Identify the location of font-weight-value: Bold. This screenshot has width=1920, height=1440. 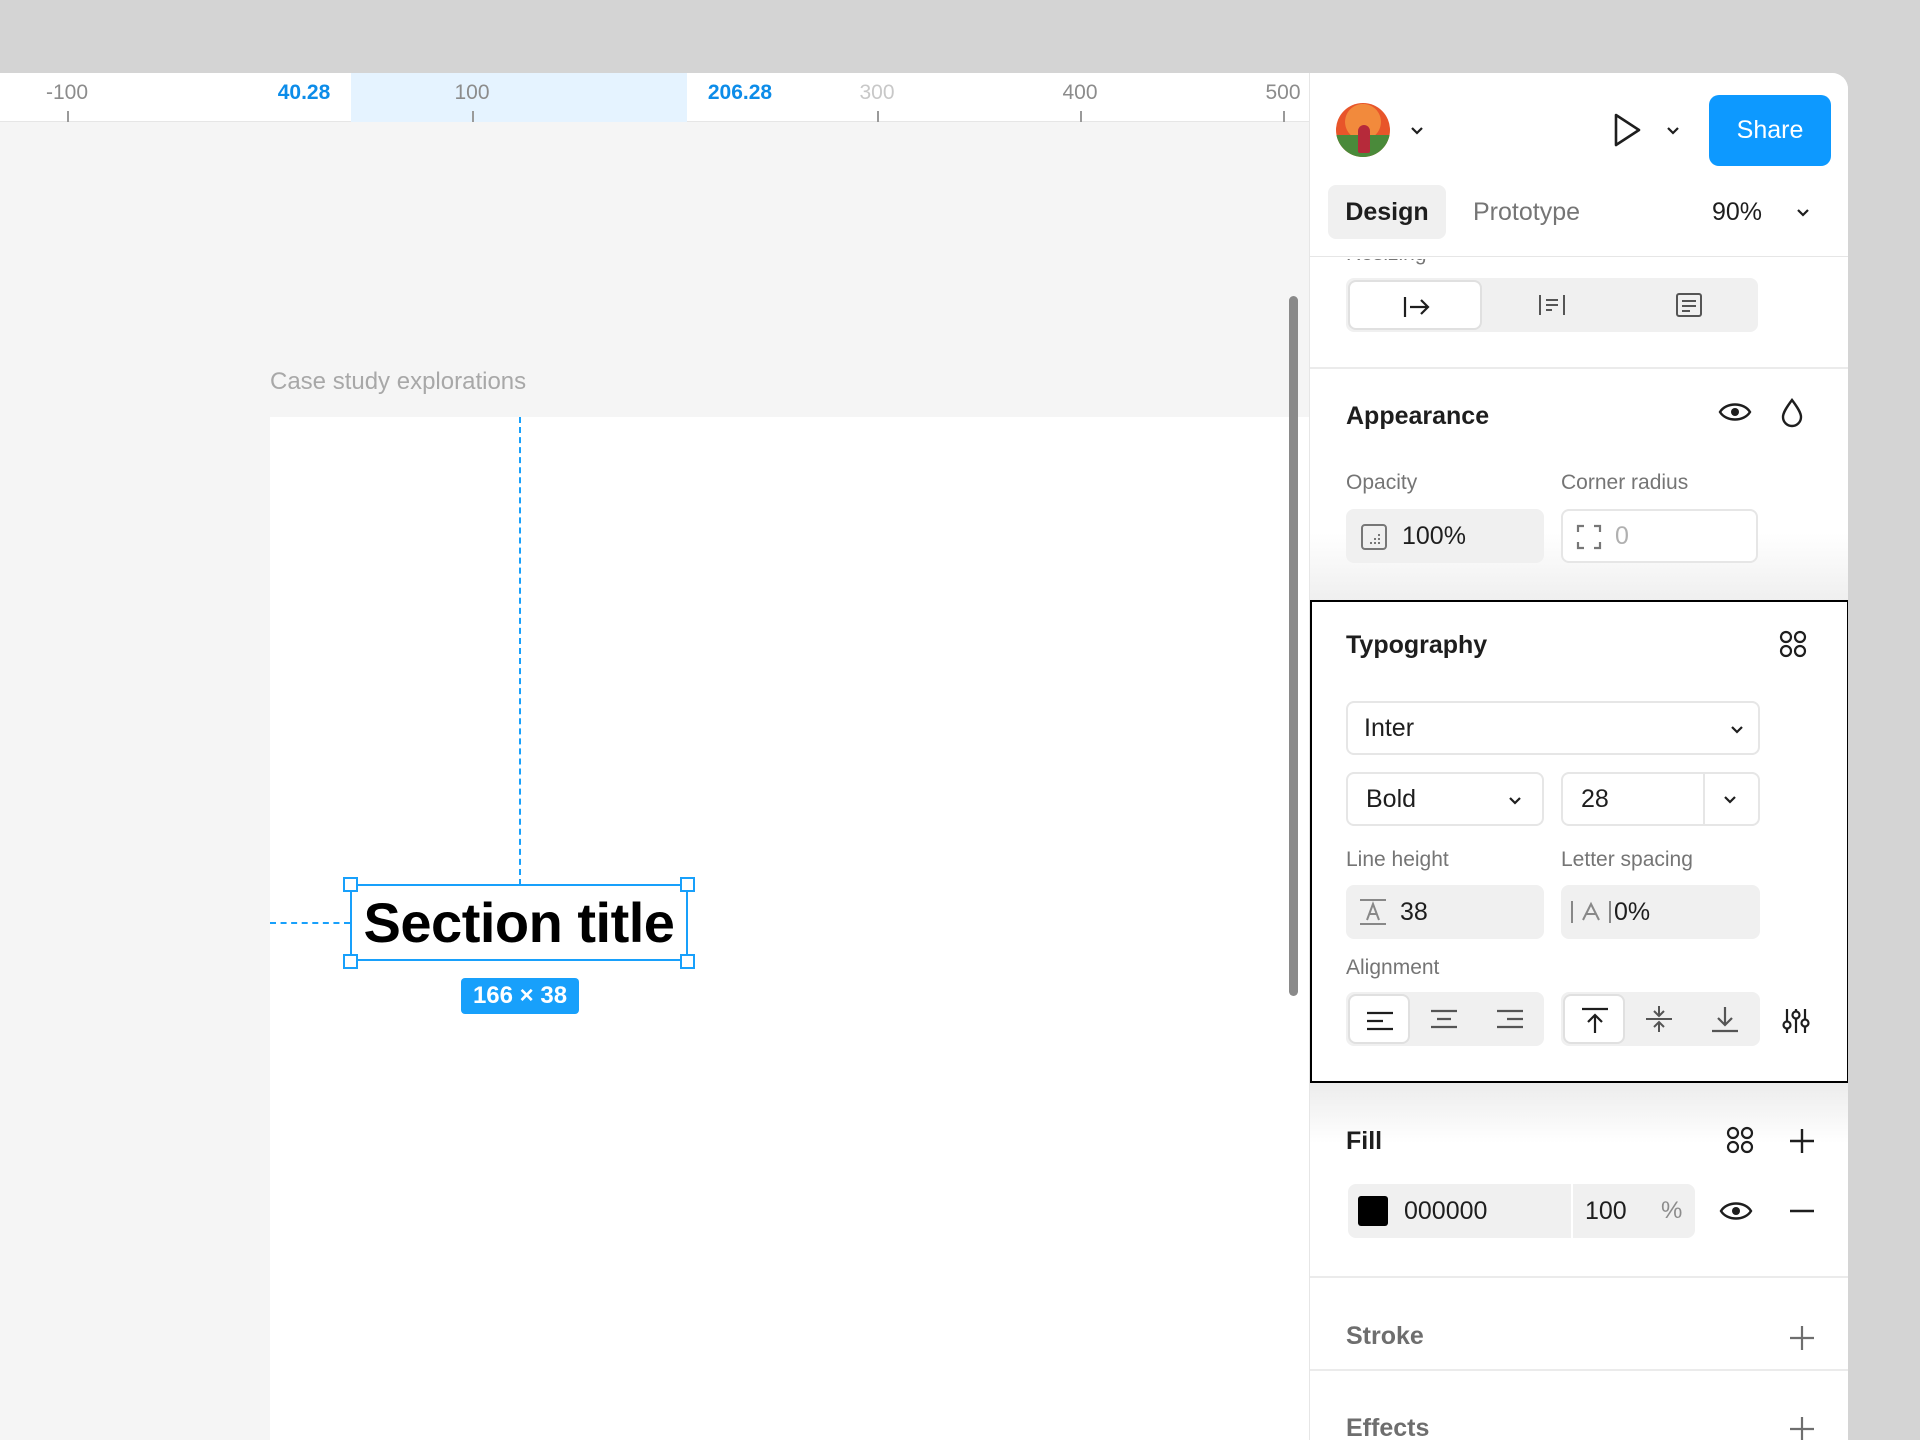
(1391, 799).